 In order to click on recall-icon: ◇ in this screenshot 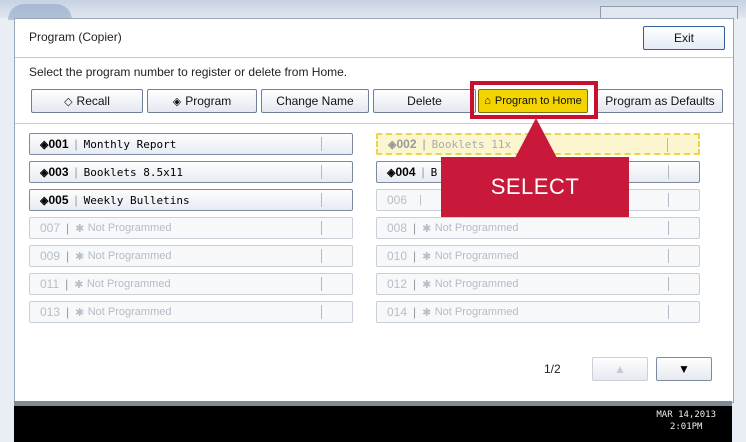, I will do `click(68, 101)`.